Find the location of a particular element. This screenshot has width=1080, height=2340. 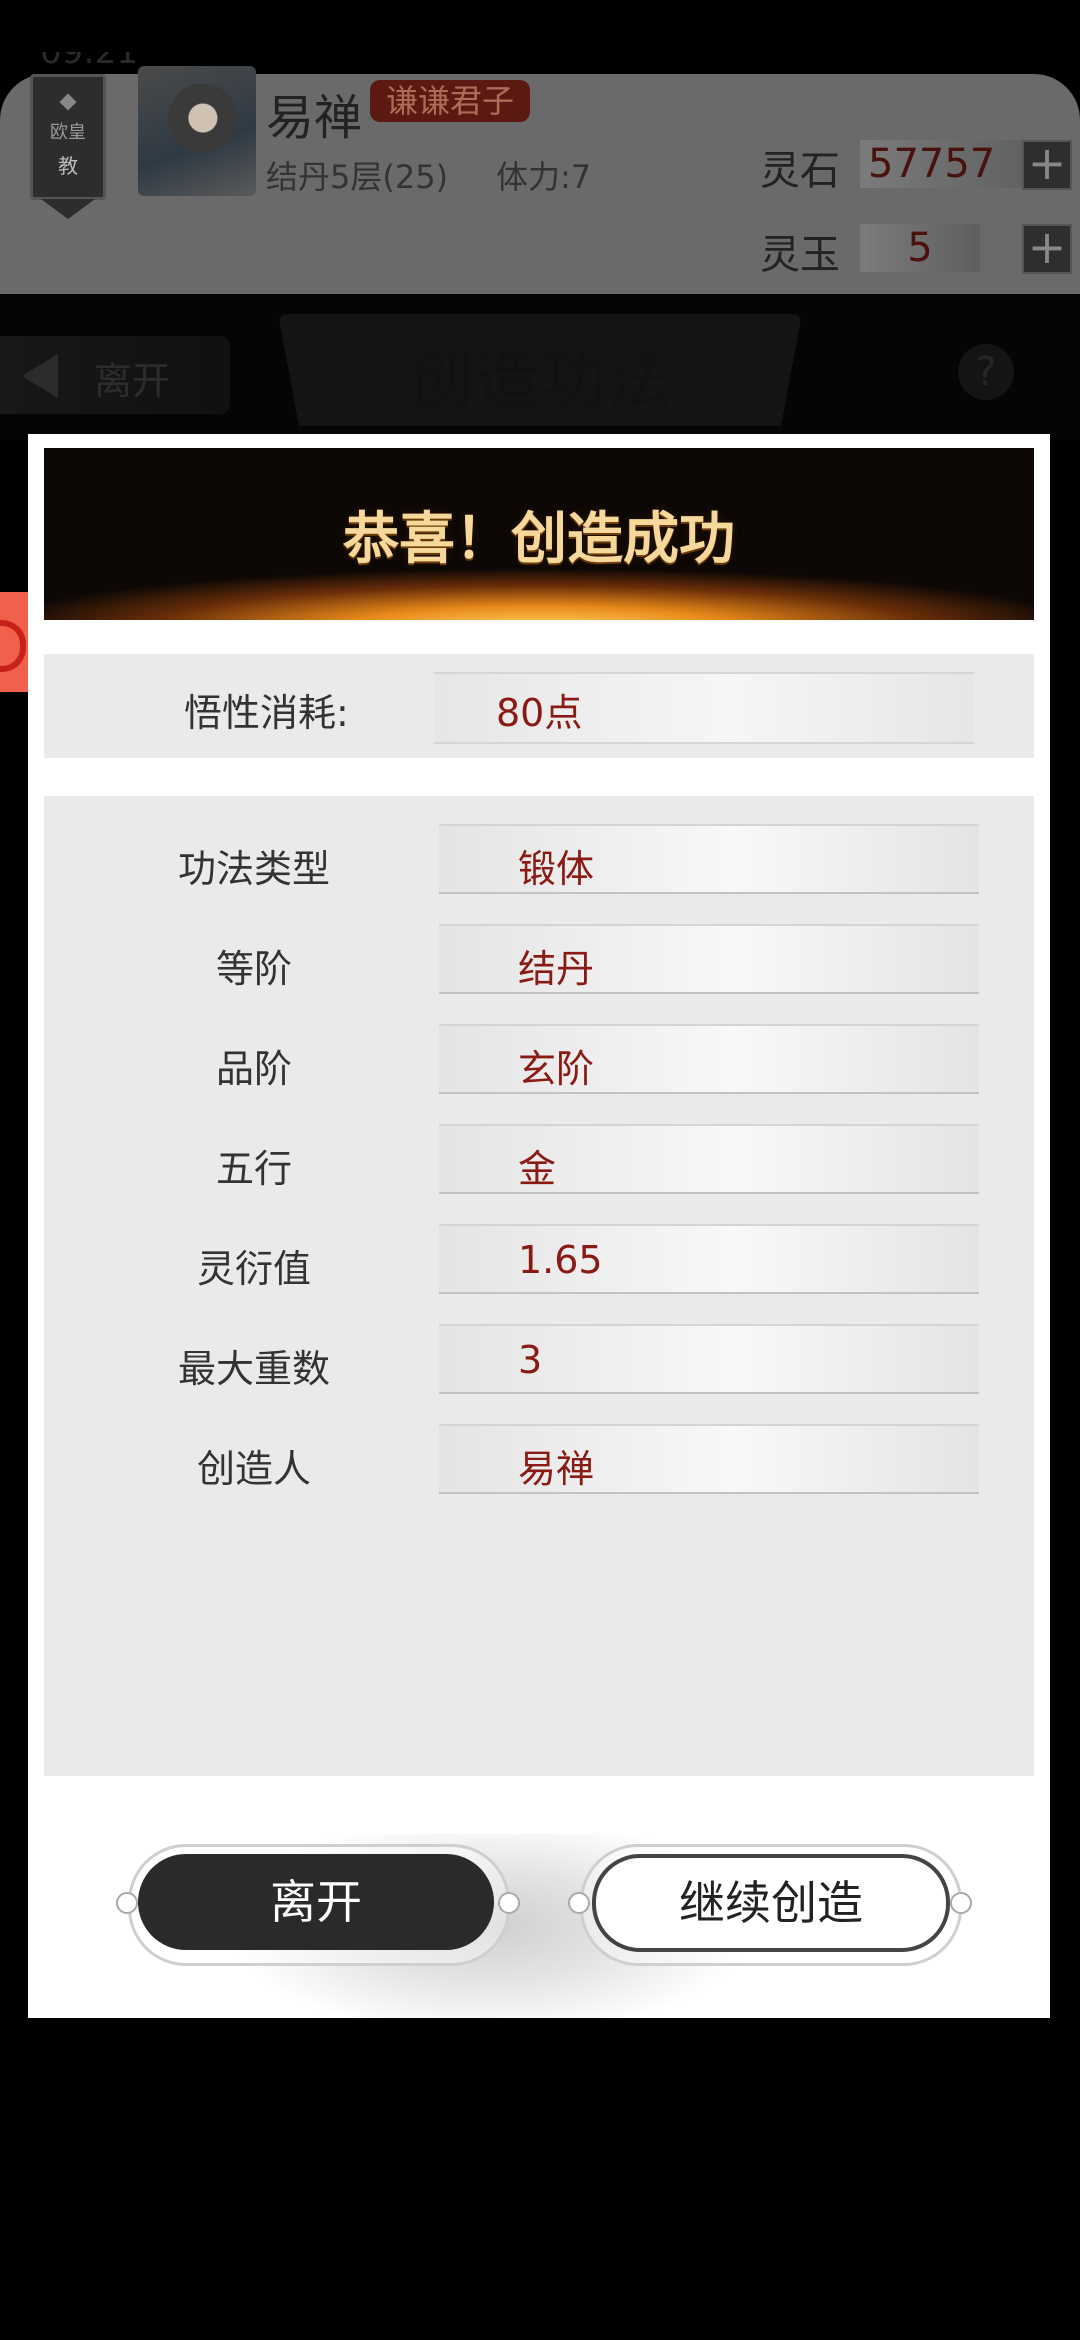

info-label: 品阶 is located at coordinates (253, 1069).